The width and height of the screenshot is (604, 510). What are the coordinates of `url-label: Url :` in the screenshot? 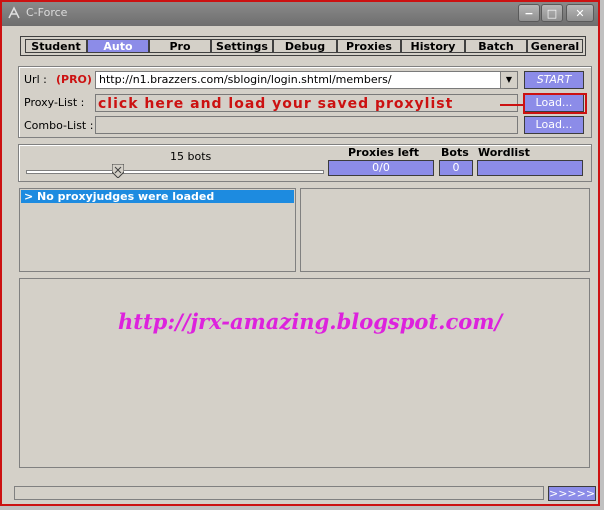 It's located at (35, 79).